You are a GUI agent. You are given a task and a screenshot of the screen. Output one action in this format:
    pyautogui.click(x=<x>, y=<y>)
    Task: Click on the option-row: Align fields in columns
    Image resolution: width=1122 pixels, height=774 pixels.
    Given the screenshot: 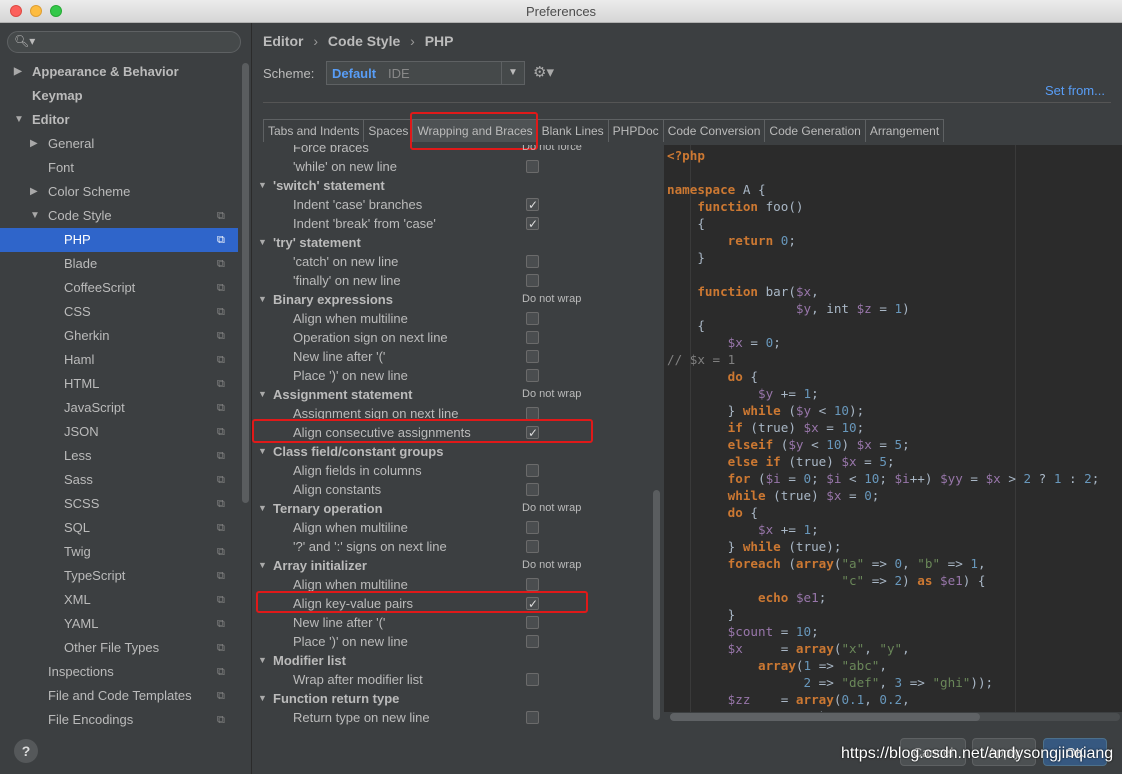 What is the action you would take?
    pyautogui.click(x=453, y=470)
    